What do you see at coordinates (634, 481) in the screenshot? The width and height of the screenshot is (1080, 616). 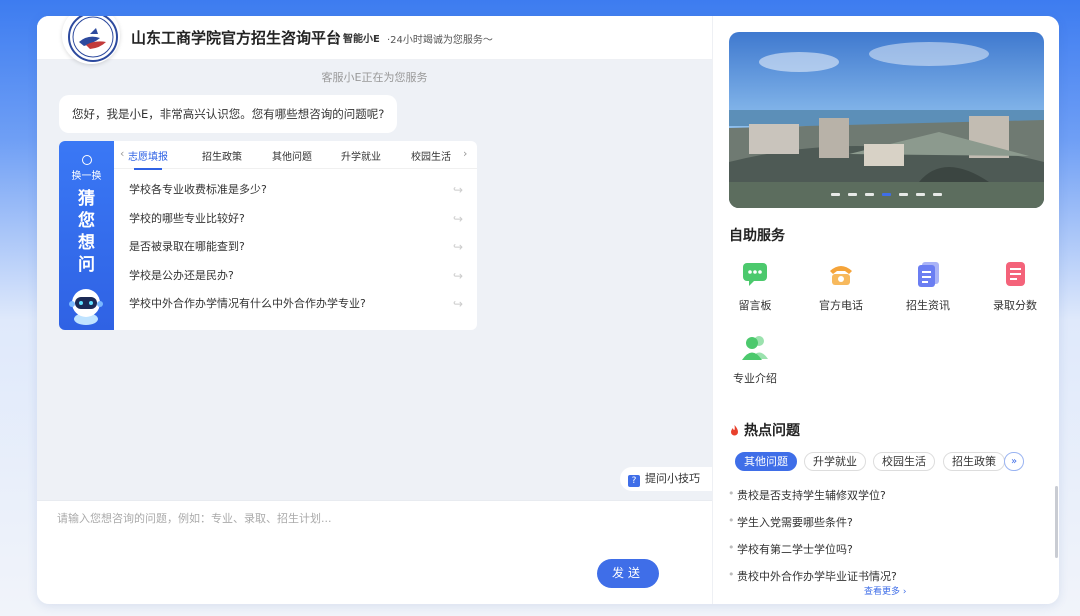 I see `help-icon: ?` at bounding box center [634, 481].